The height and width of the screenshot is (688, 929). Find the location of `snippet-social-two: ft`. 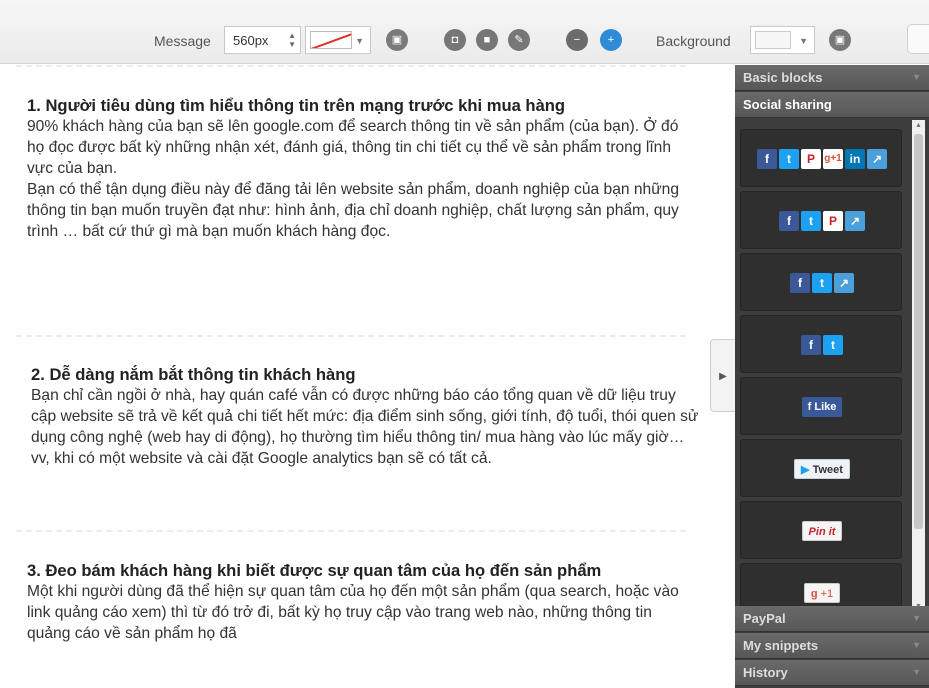

snippet-social-two: ft is located at coordinates (821, 344).